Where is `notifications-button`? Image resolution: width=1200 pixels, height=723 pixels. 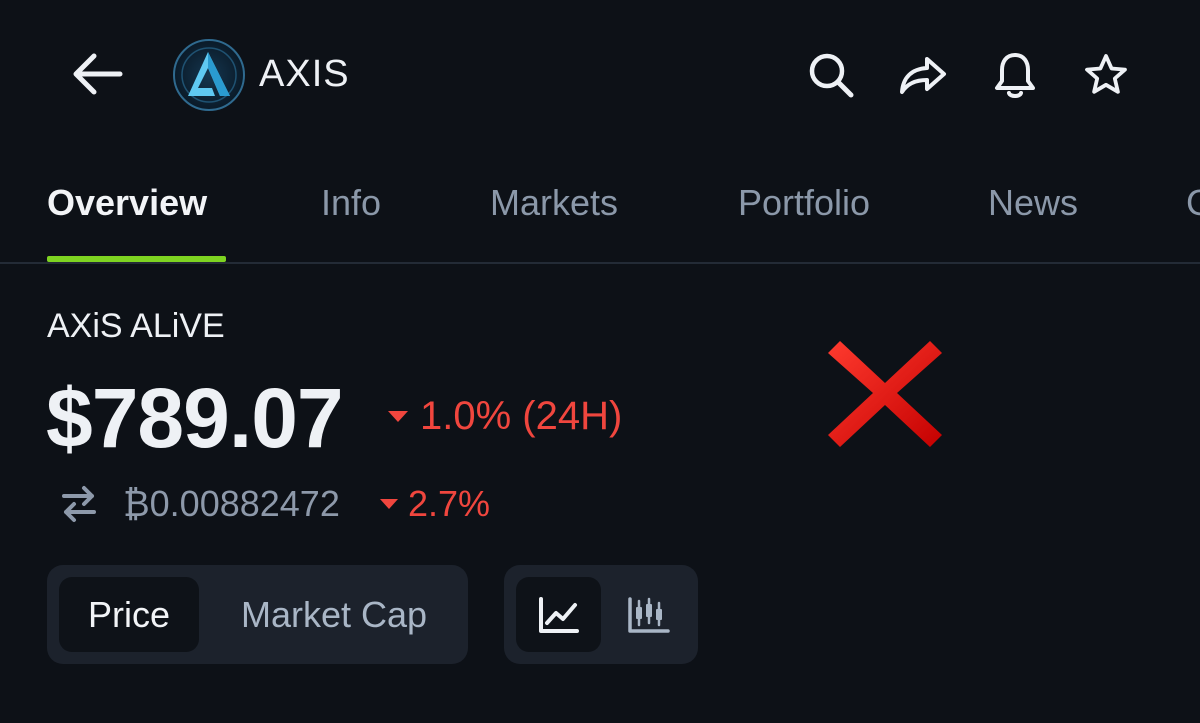
notifications-button is located at coordinates (1015, 75).